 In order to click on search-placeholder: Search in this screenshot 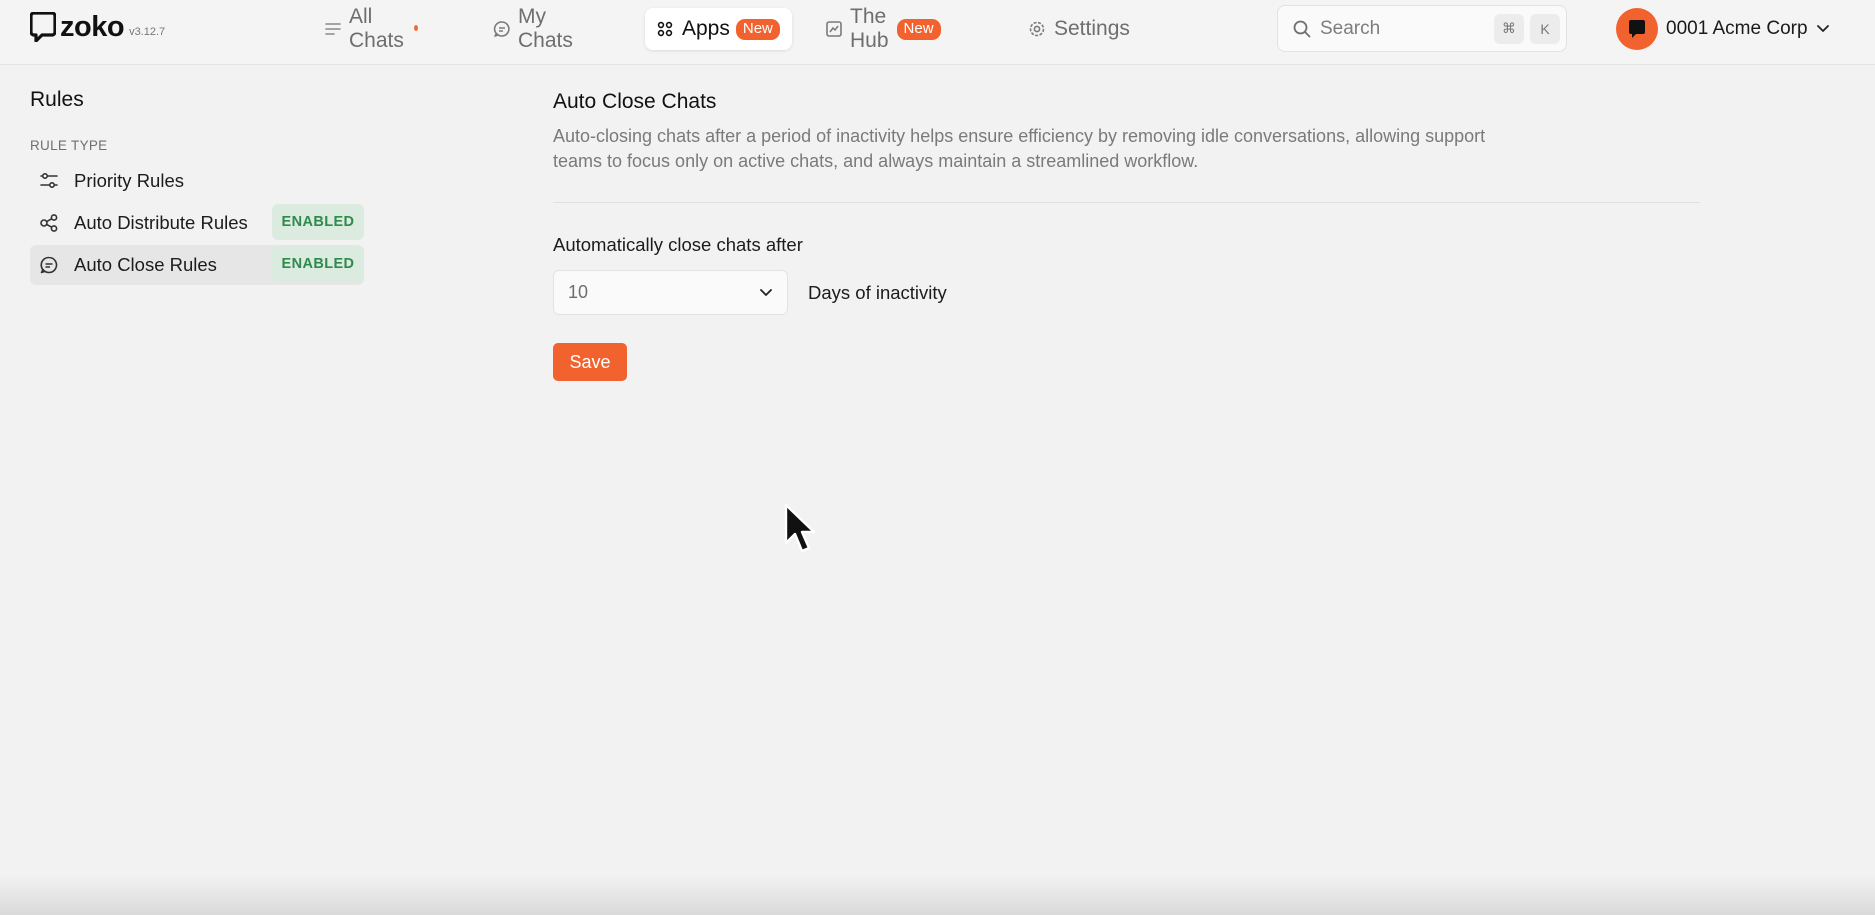, I will do `click(1350, 28)`.